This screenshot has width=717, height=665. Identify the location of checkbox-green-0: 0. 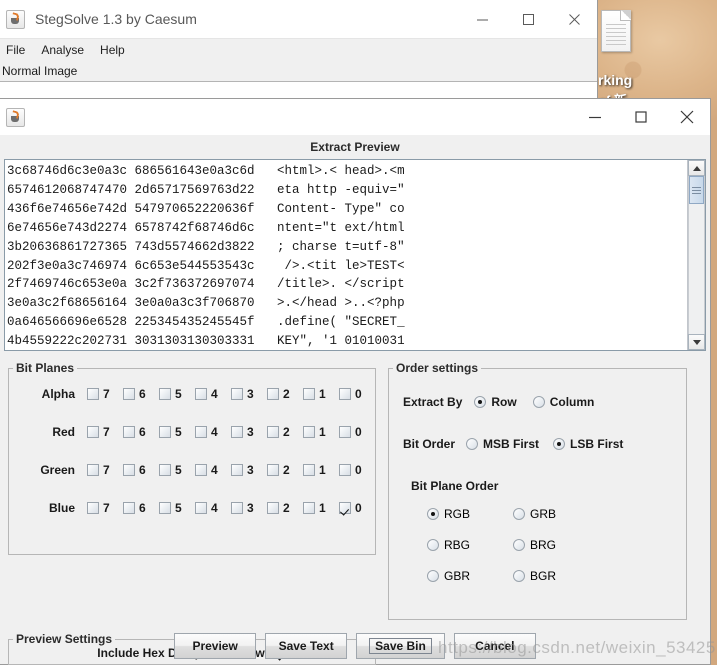
(357, 470).